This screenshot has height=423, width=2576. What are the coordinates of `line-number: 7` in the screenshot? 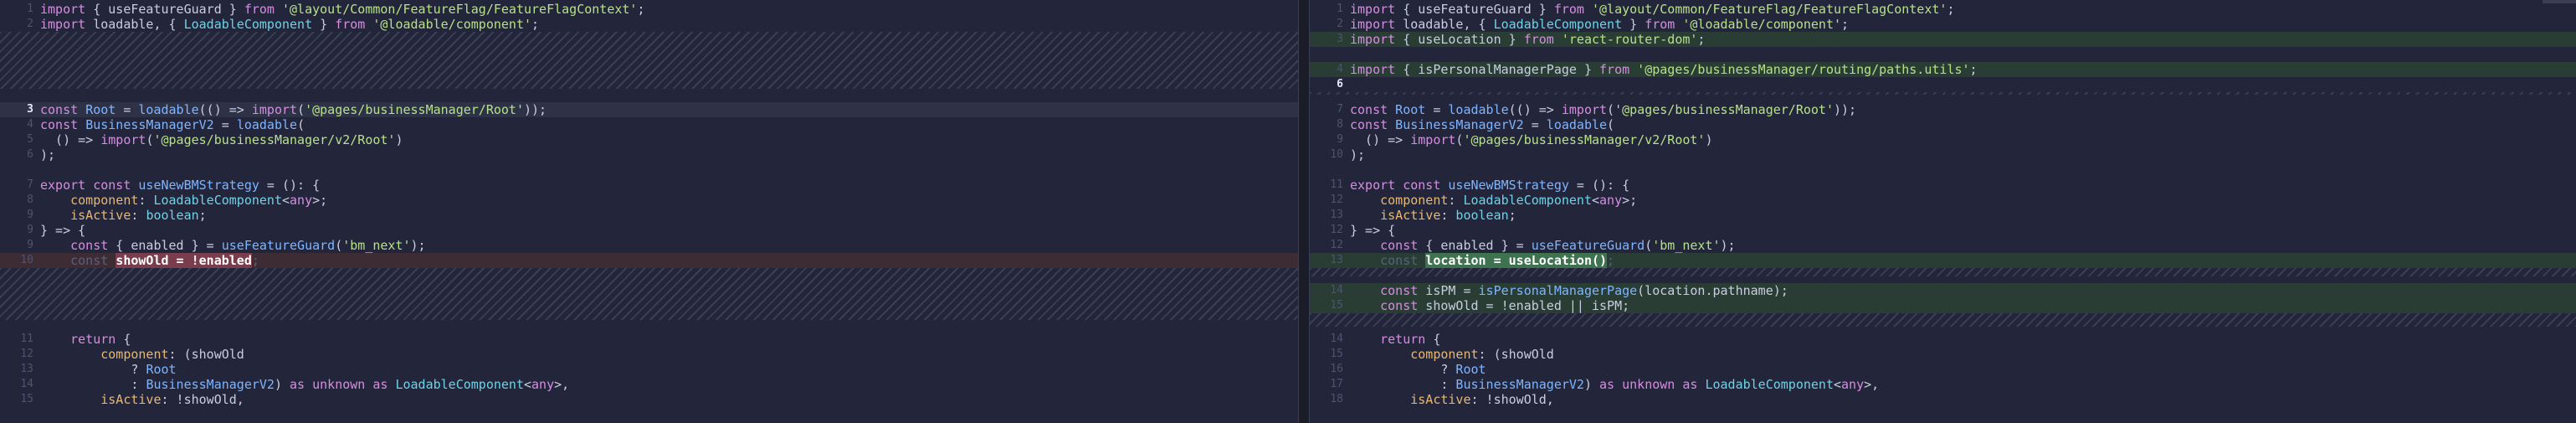 It's located at (30, 184).